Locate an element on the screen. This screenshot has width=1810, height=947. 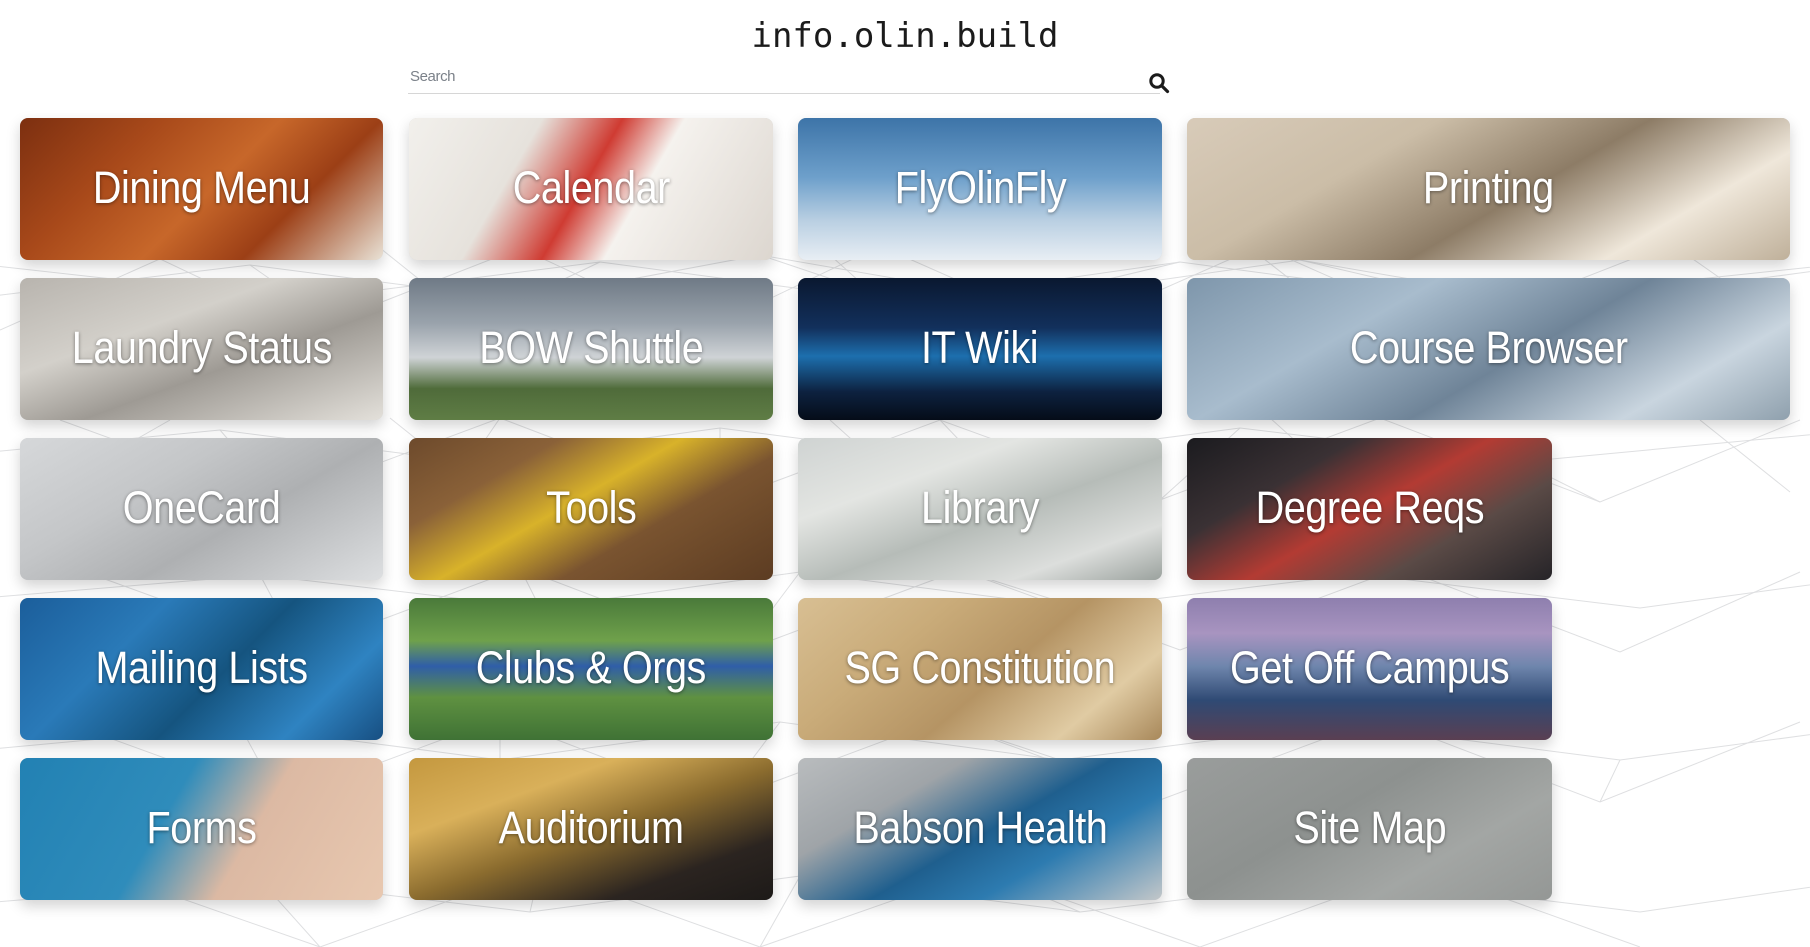
tile-laundry-status: Laundry Status is located at coordinates (201, 349).